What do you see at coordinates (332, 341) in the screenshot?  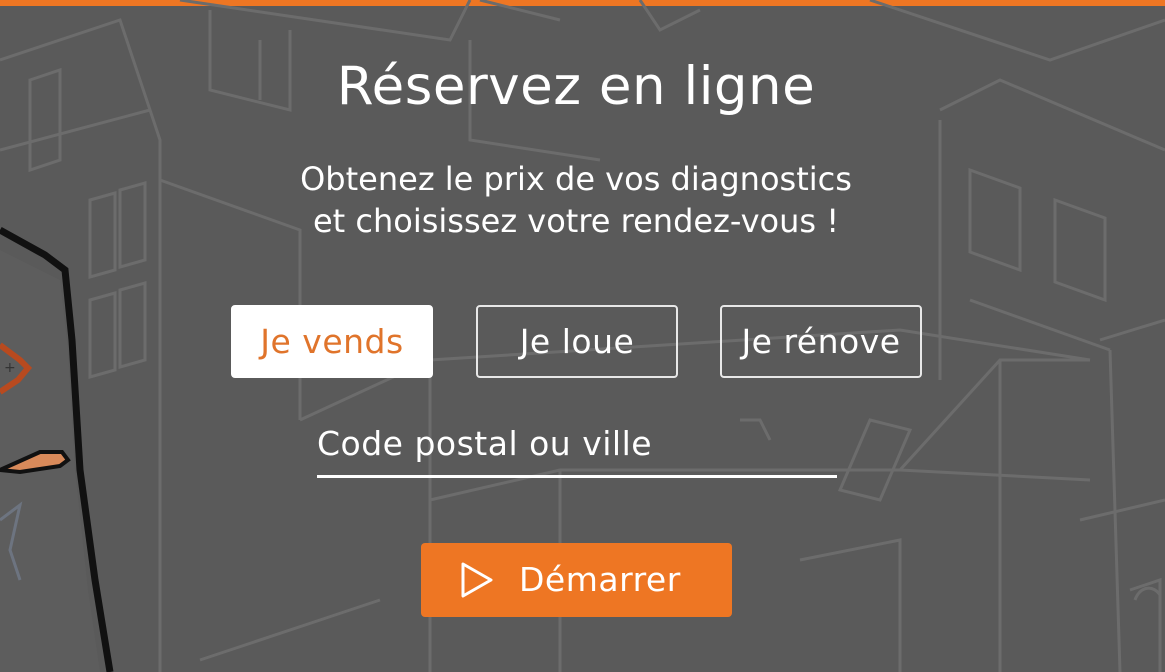 I see `choice-je-vends-button: Je vends` at bounding box center [332, 341].